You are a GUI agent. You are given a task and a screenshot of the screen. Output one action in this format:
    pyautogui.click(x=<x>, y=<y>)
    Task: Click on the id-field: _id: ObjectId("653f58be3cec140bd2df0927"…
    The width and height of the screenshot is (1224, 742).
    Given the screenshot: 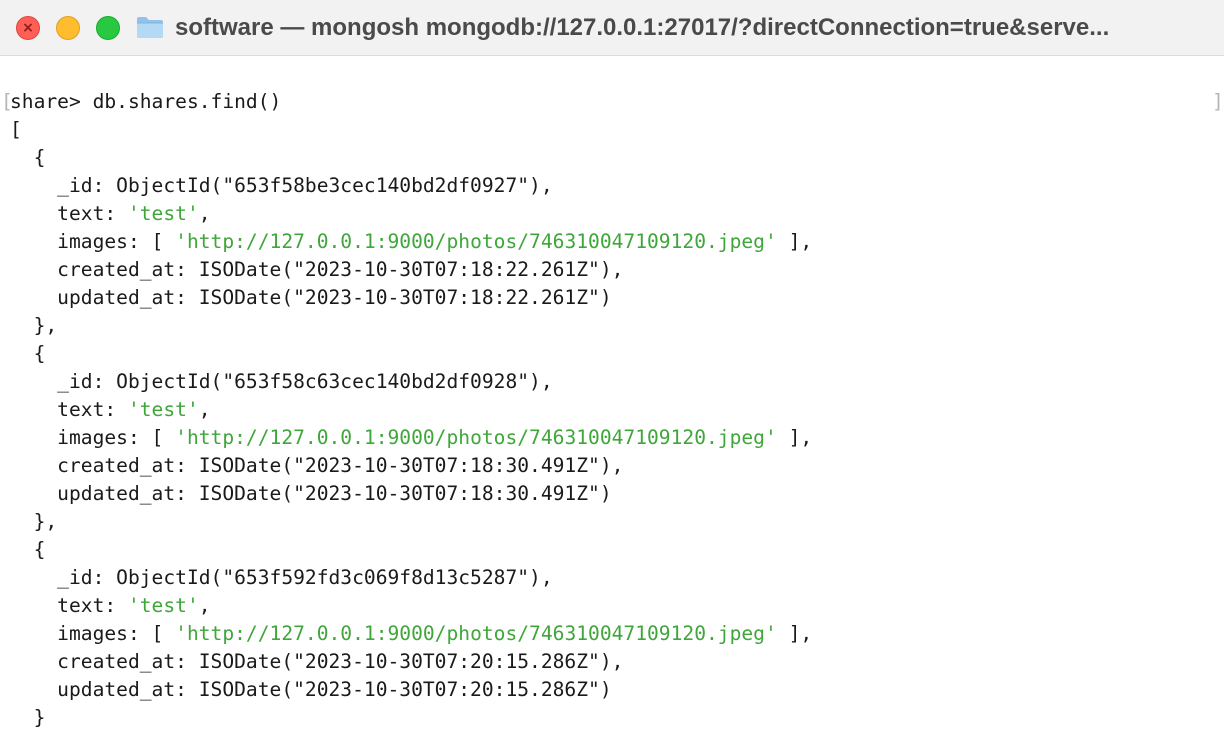 What is the action you would take?
    pyautogui.click(x=281, y=185)
    